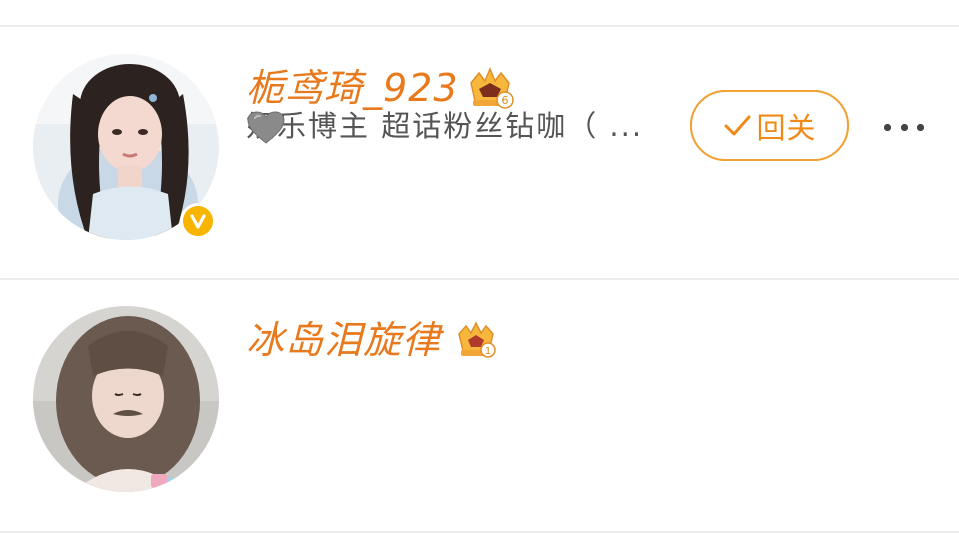 This screenshot has width=959, height=551. What do you see at coordinates (266, 127) in the screenshot?
I see `grey-heart-icon` at bounding box center [266, 127].